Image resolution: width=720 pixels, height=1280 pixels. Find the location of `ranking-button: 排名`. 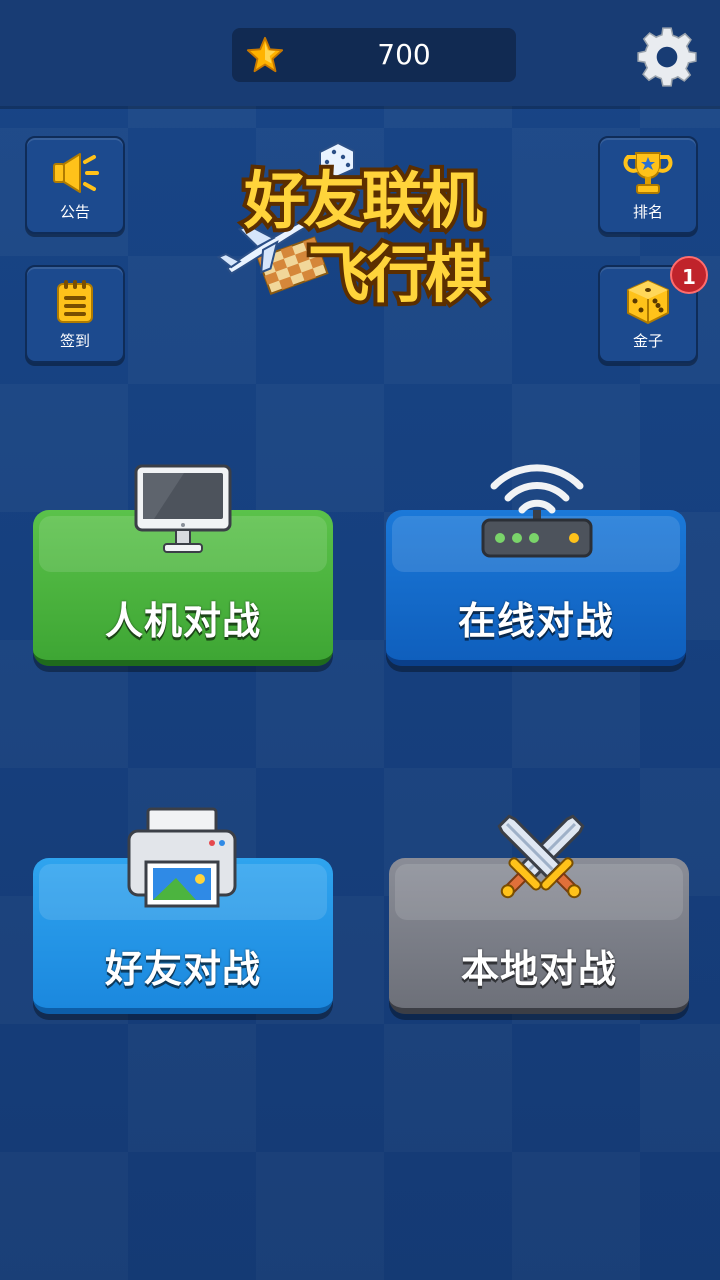

ranking-button: 排名 is located at coordinates (648, 185).